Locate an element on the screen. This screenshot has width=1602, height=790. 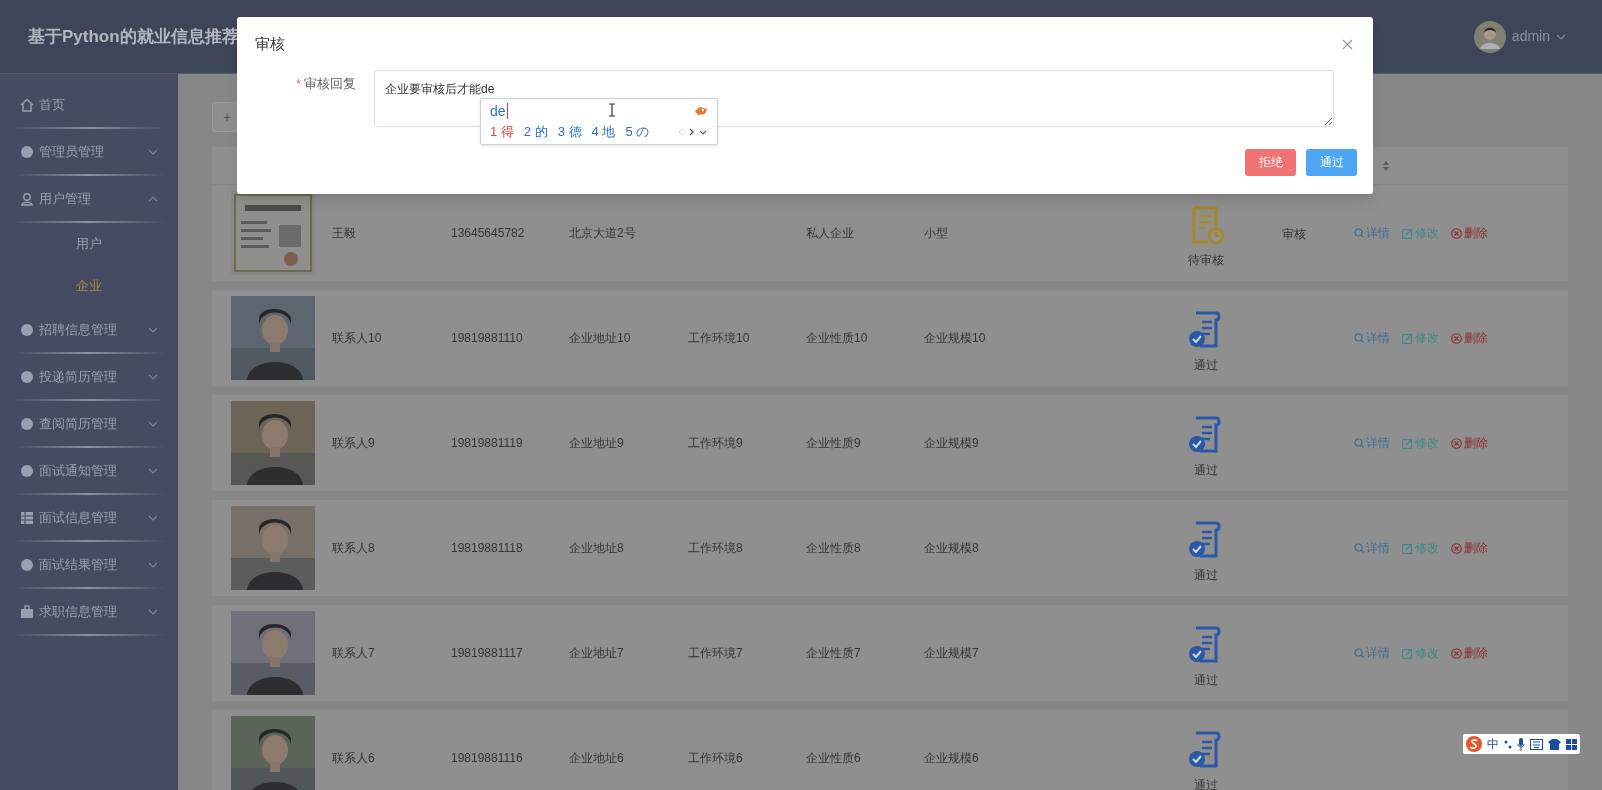
table-cell-text: 北京大道2号 is located at coordinates (603, 233).